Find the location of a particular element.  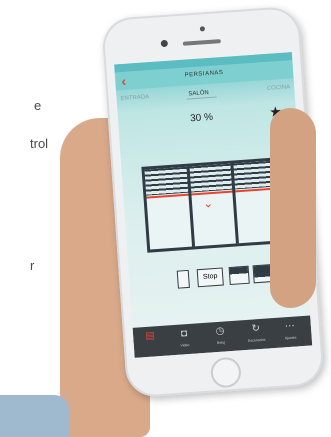

position-percentage: 30 % is located at coordinates (201, 118).